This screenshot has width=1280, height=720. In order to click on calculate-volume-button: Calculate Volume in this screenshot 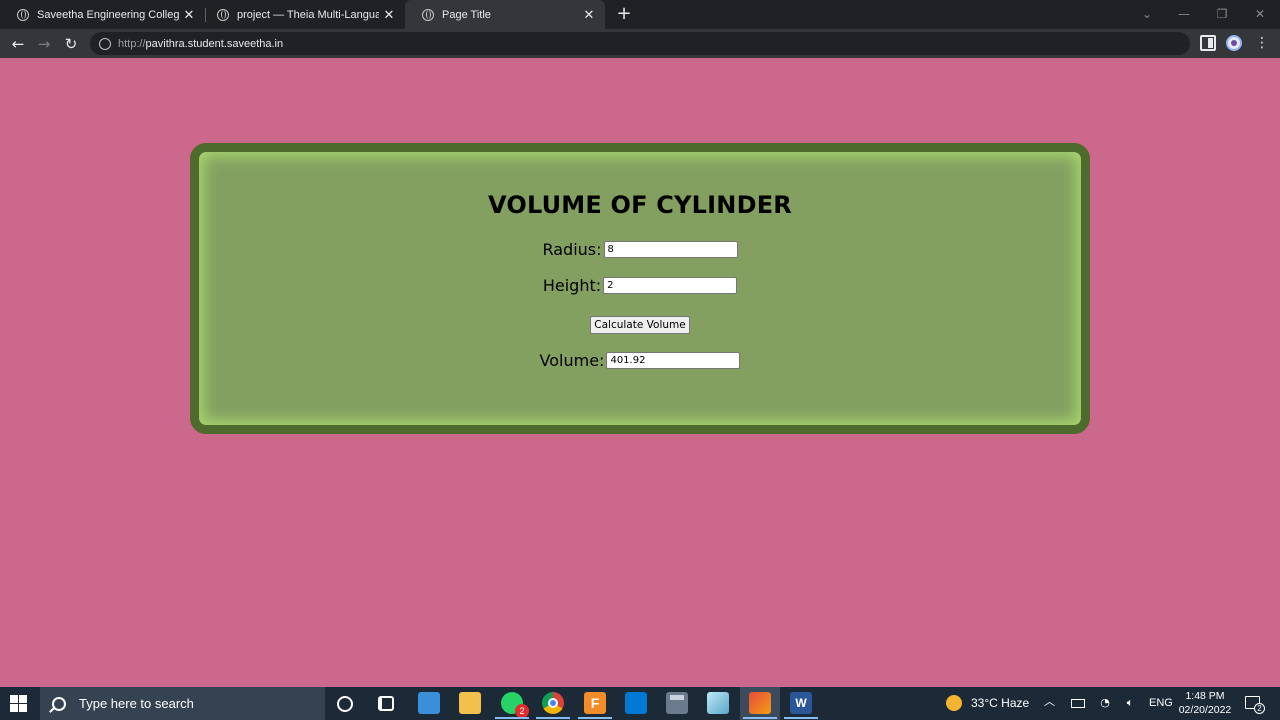, I will do `click(640, 325)`.